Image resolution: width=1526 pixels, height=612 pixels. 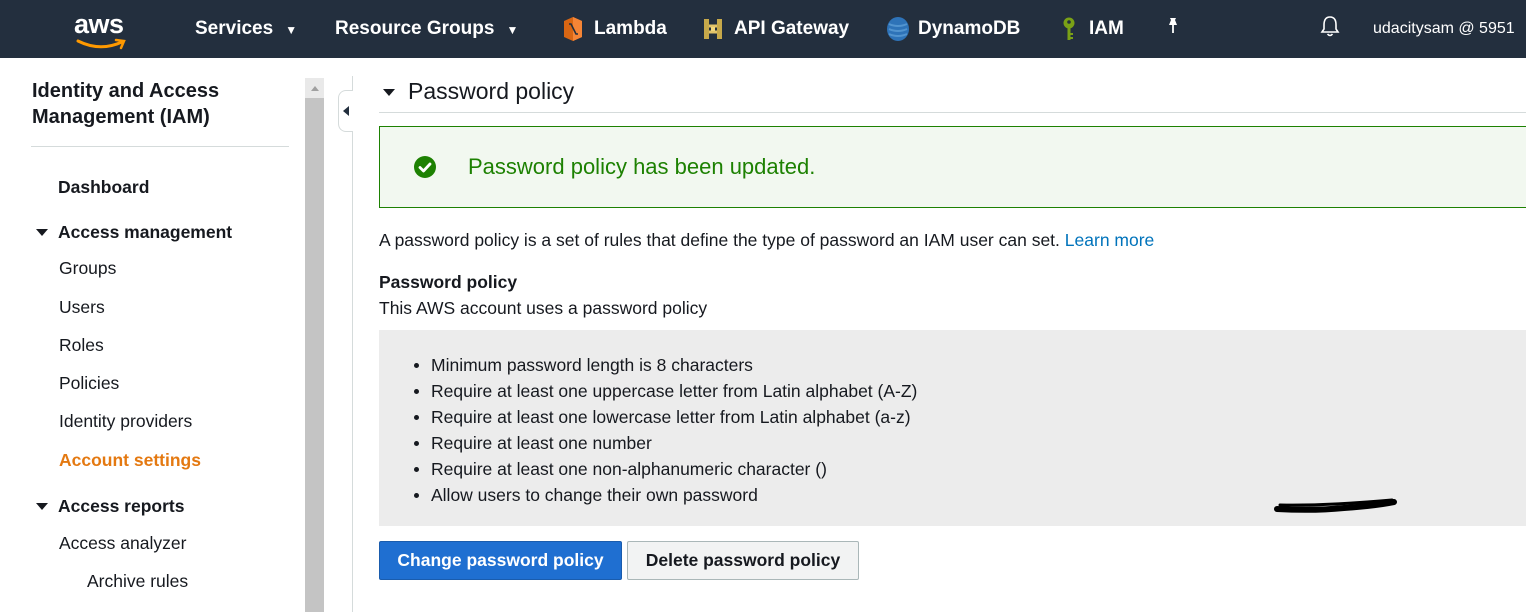 What do you see at coordinates (448, 282) in the screenshot?
I see `policy-title: Password policy` at bounding box center [448, 282].